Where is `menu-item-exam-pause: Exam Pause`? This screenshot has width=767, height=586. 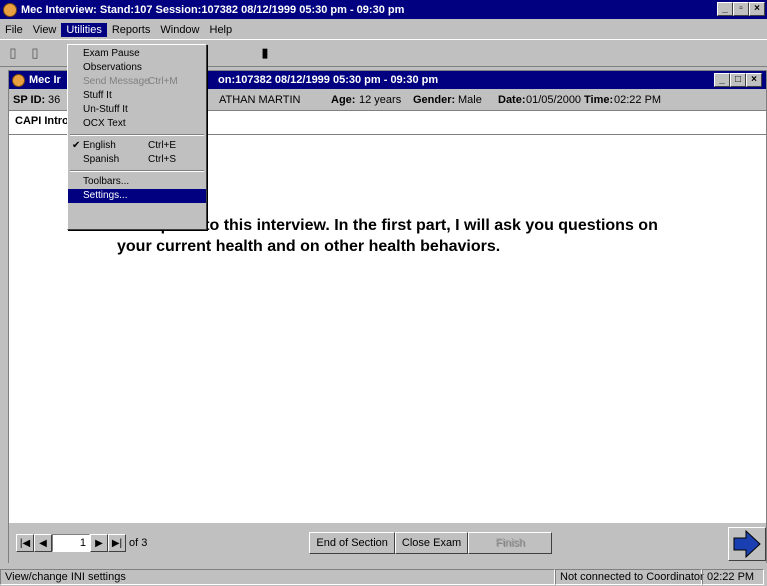 menu-item-exam-pause: Exam Pause is located at coordinates (137, 54).